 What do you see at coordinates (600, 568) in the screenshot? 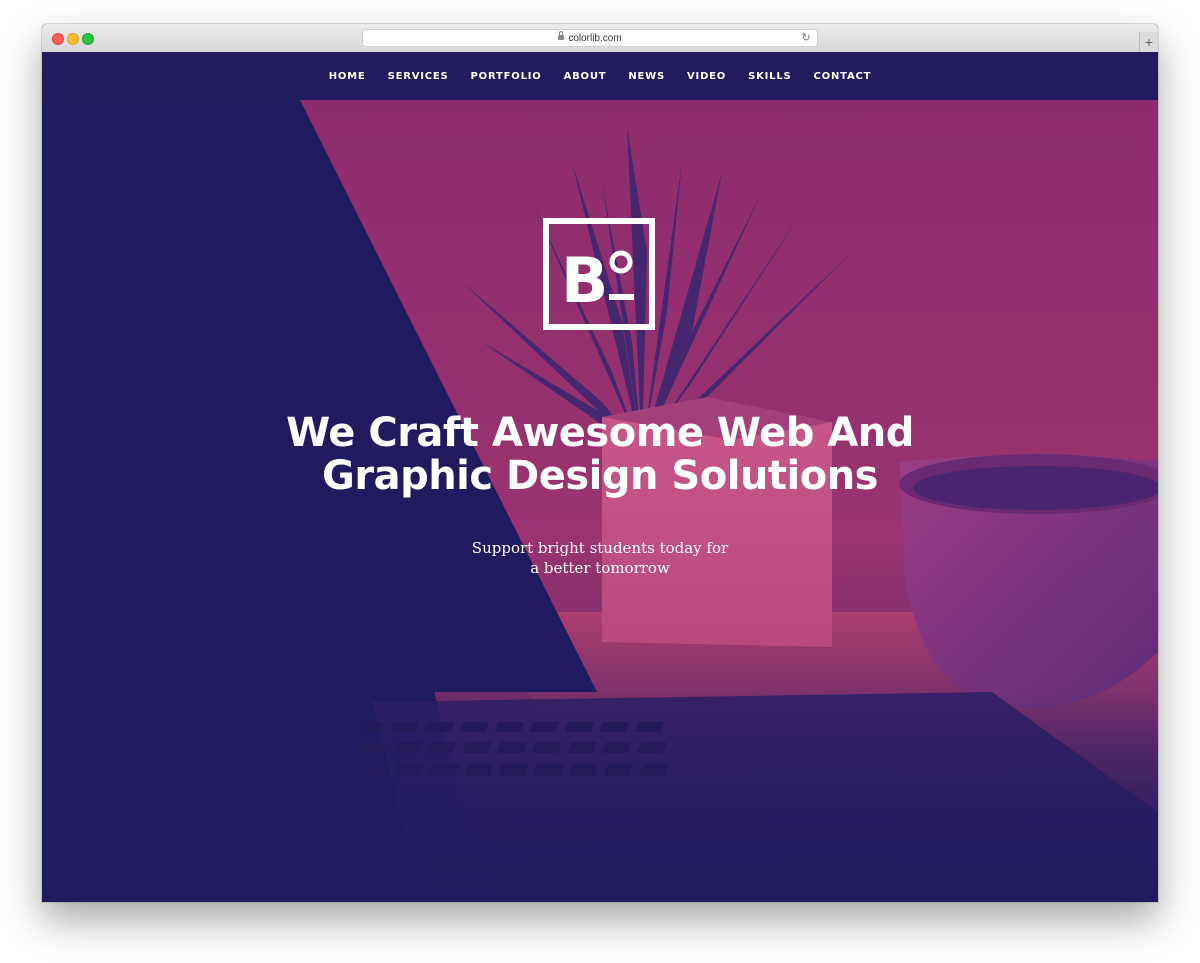
I see `hero-subtitle-line-2: a better tomorrow` at bounding box center [600, 568].